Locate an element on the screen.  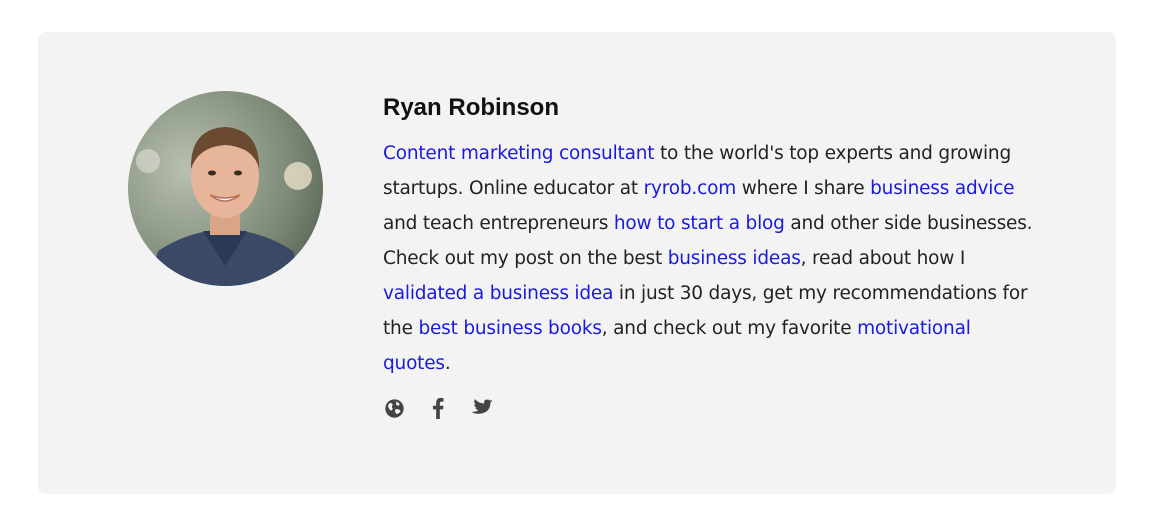
globe-icon is located at coordinates (394, 408).